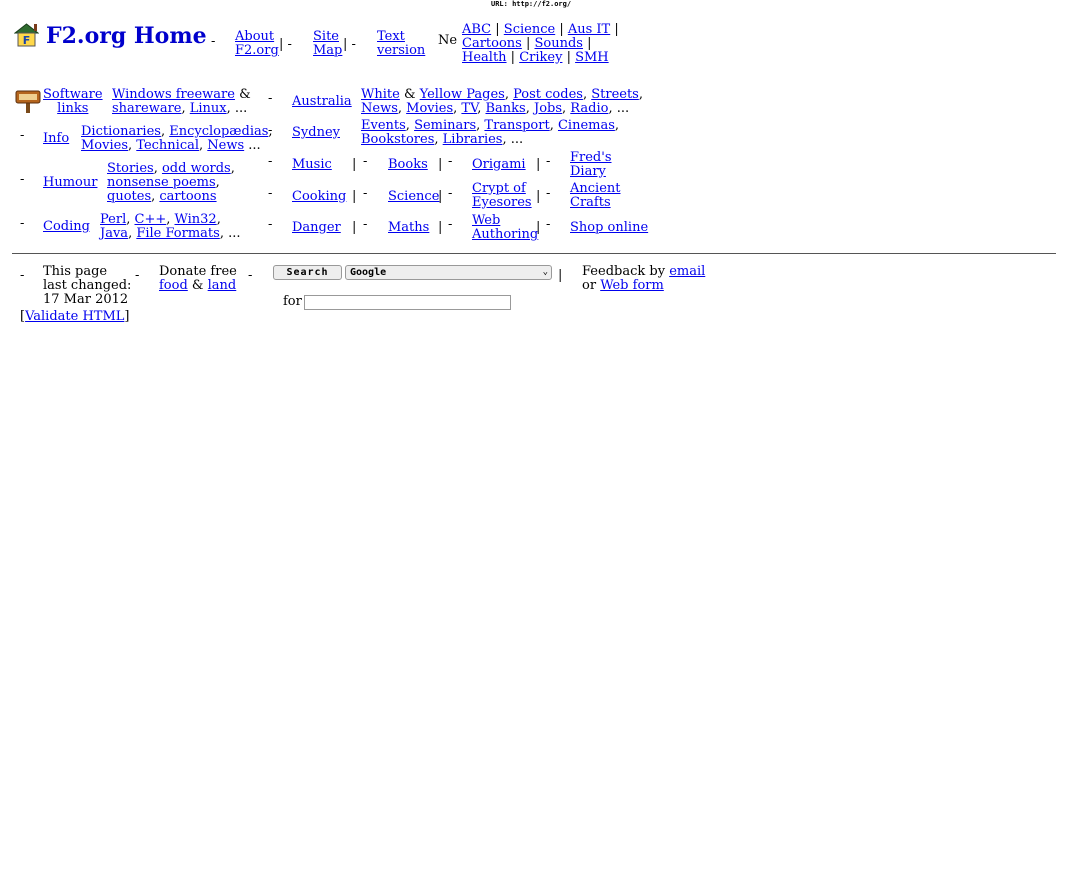 The image size is (1068, 884). What do you see at coordinates (469, 108) in the screenshot?
I see `tv-link: TV` at bounding box center [469, 108].